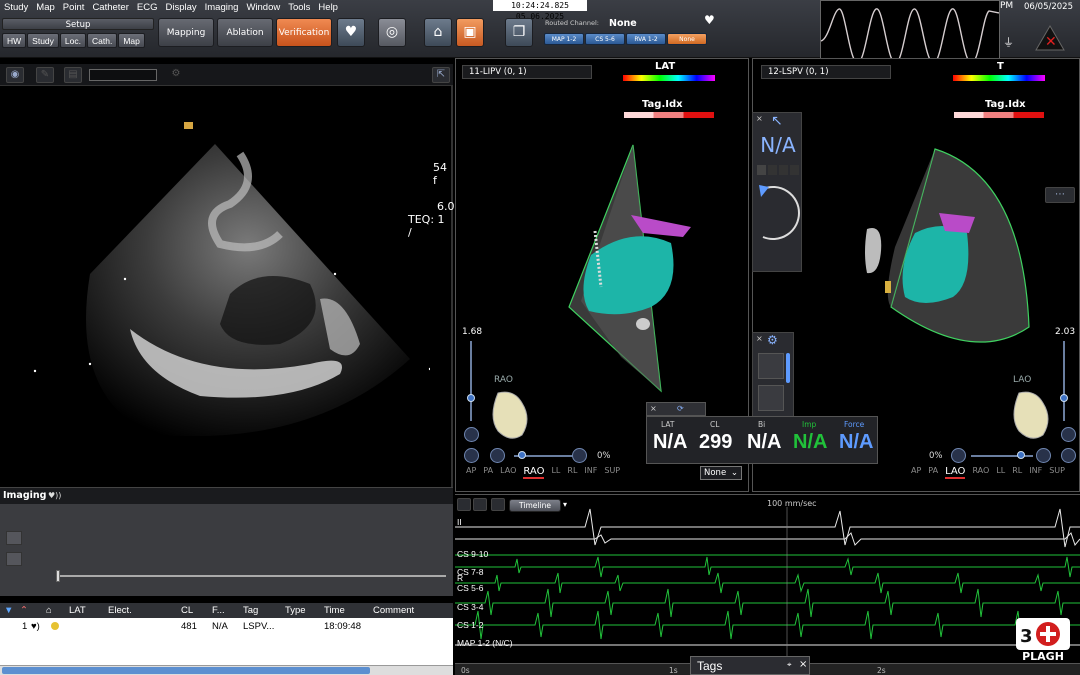 The image size is (1080, 675). I want to click on tags-panel-tab: Tags ⌖ ×, so click(750, 665).